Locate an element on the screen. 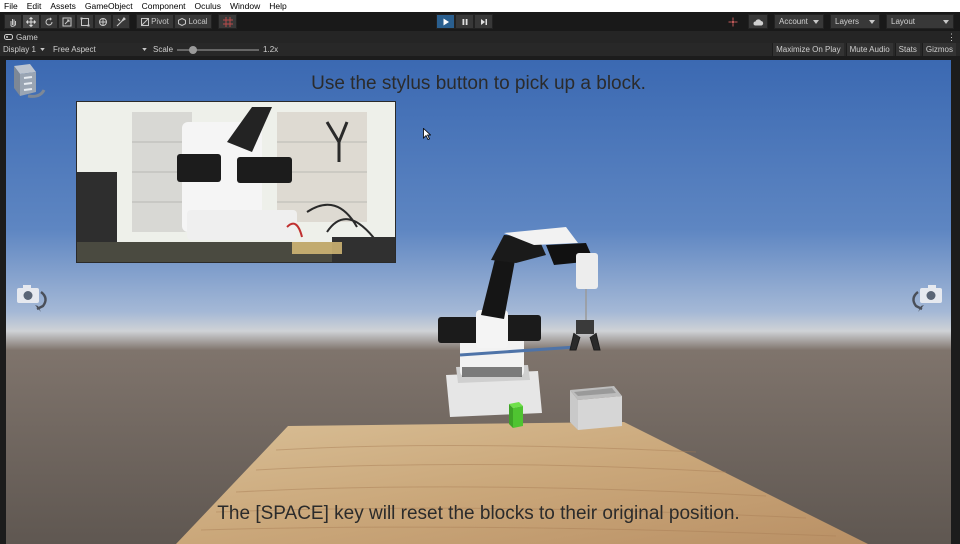  layout-label: Layout is located at coordinates (903, 21).